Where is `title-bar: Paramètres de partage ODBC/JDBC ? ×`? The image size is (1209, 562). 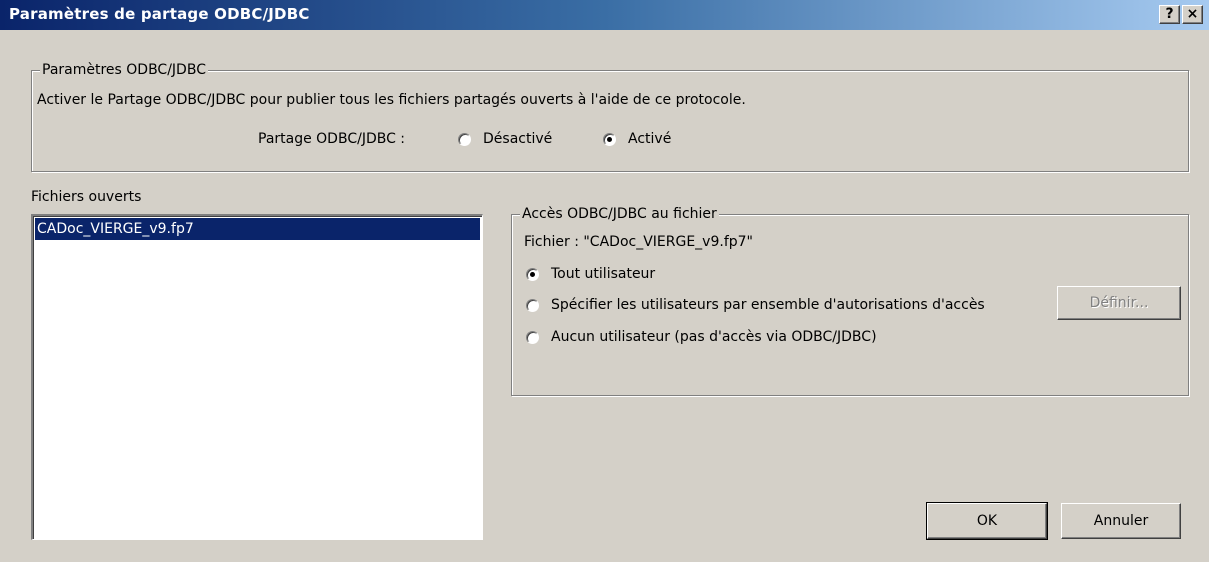 title-bar: Paramètres de partage ODBC/JDBC ? × is located at coordinates (604, 15).